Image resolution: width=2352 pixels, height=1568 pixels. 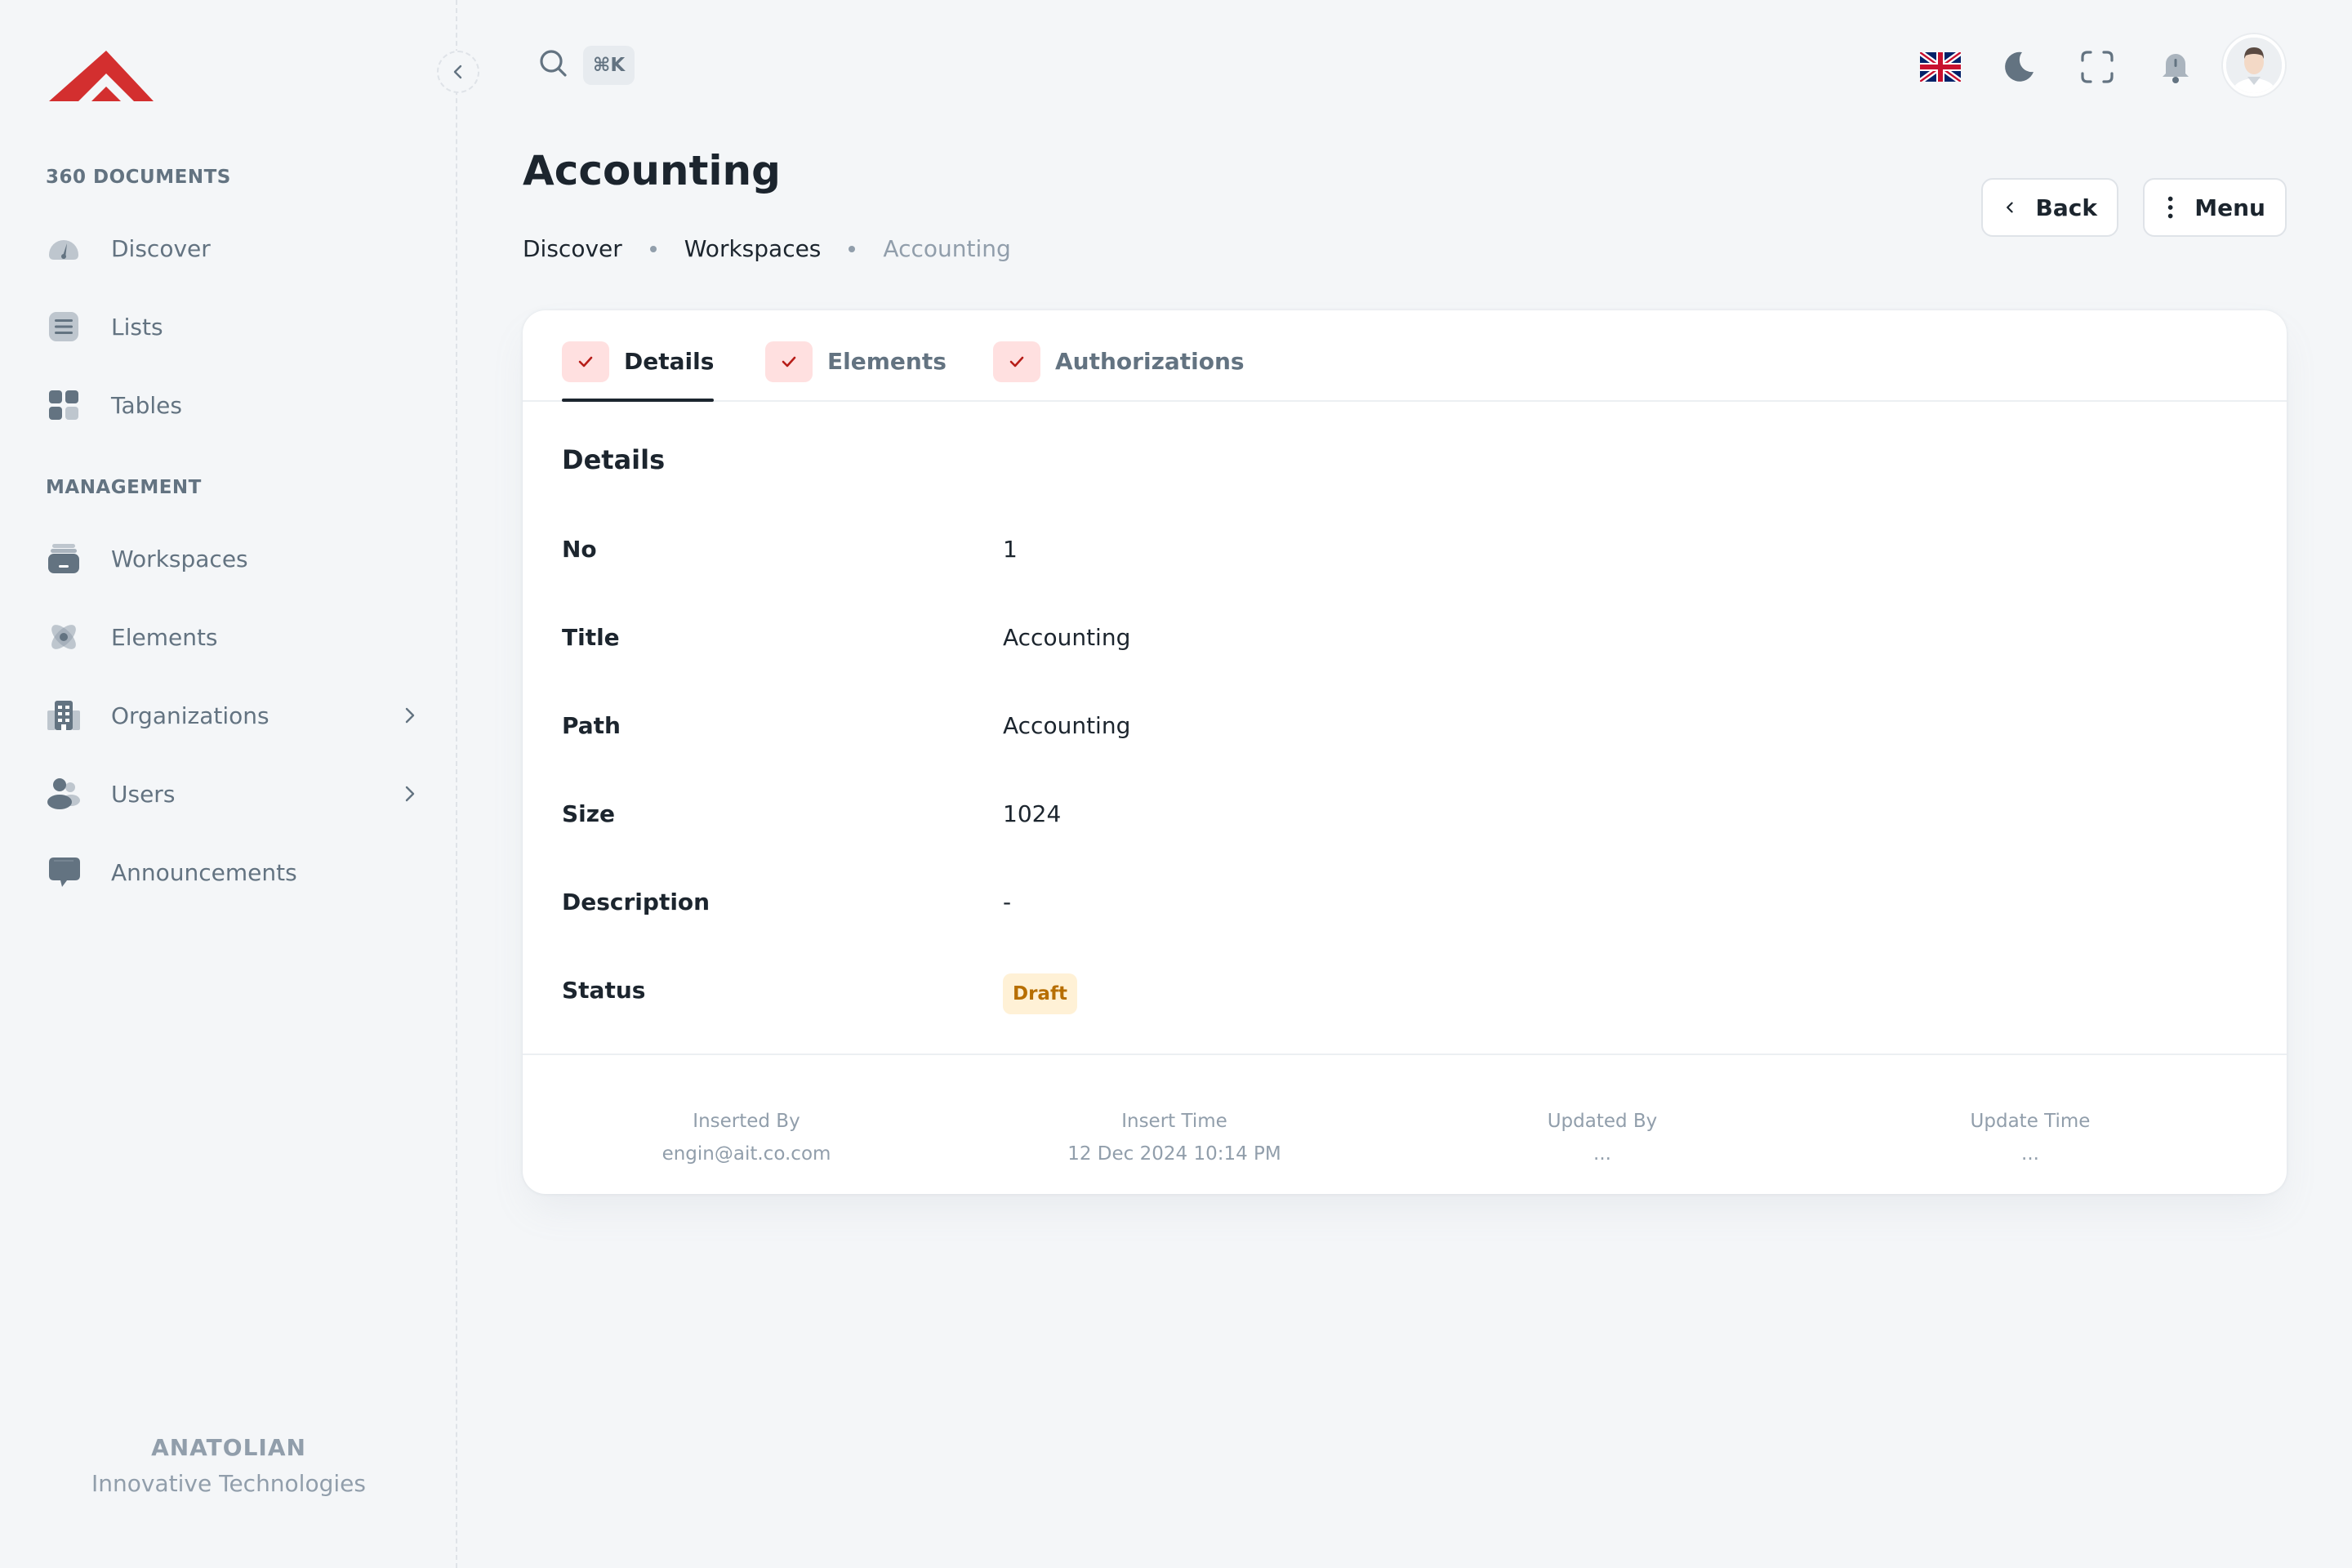 What do you see at coordinates (233, 326) in the screenshot?
I see `sidebar-item-lists: Lists` at bounding box center [233, 326].